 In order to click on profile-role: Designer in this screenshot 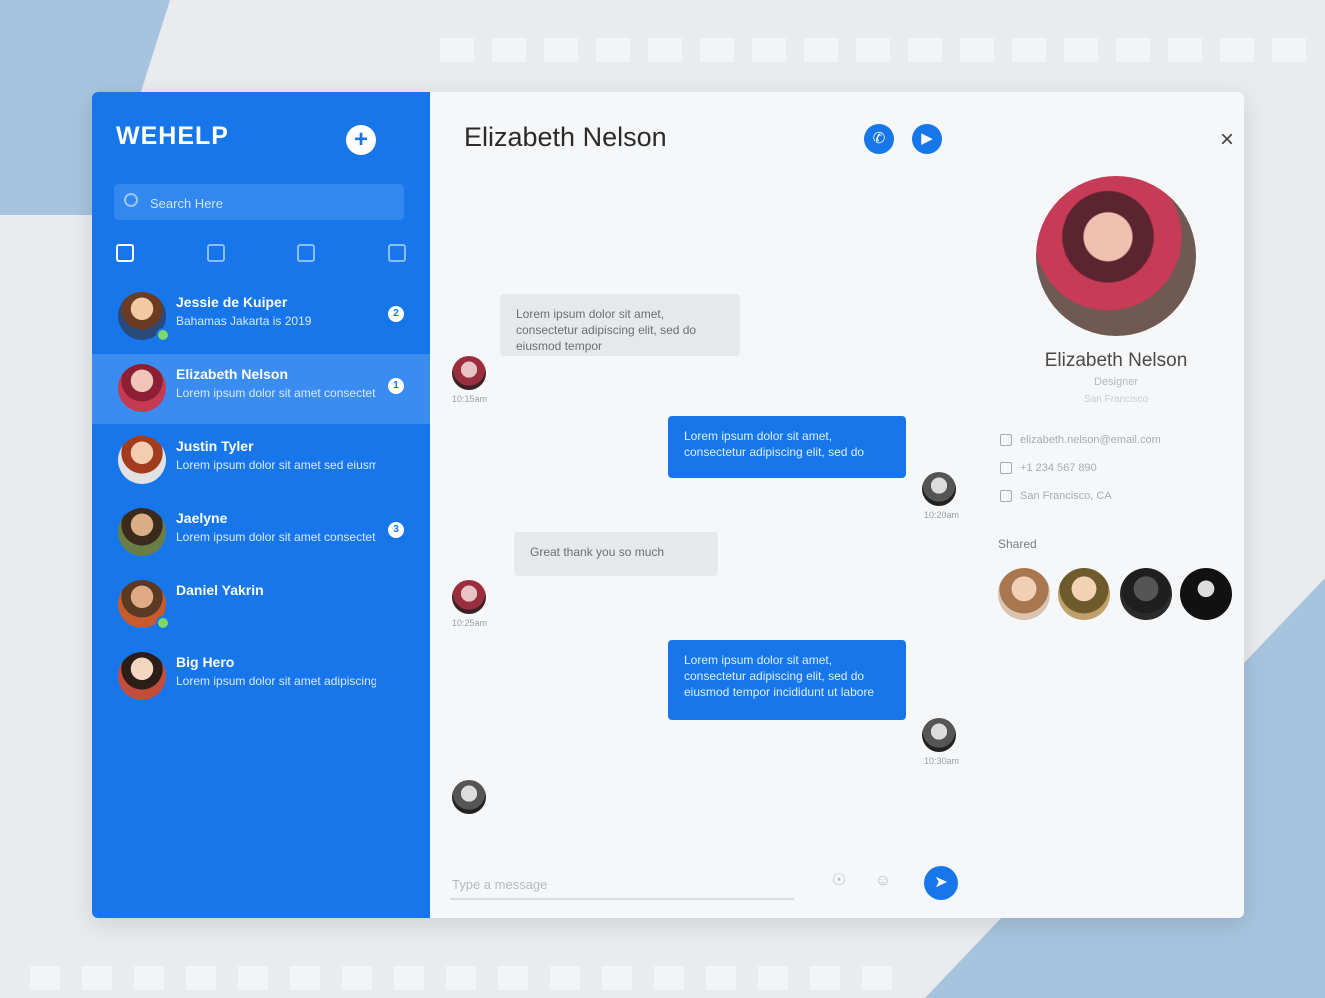, I will do `click(1116, 382)`.